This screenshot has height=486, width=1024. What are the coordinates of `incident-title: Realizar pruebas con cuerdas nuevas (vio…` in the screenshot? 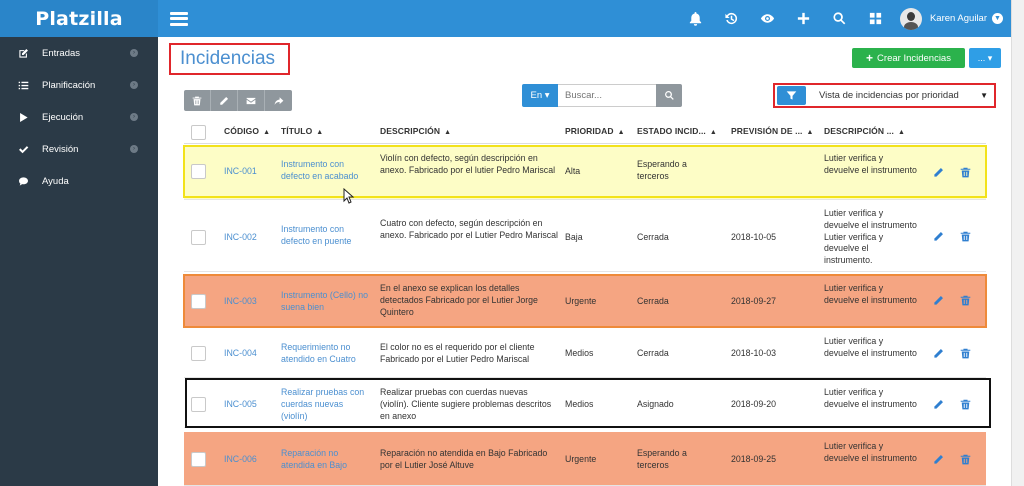 It's located at (326, 404).